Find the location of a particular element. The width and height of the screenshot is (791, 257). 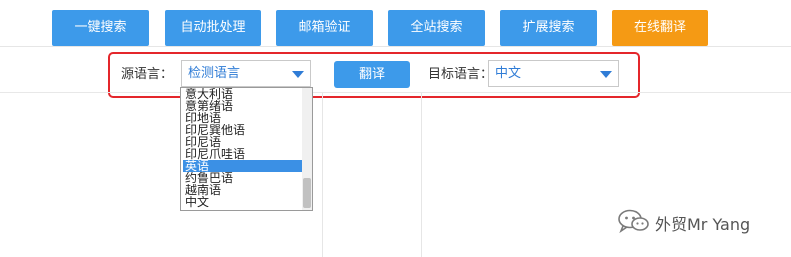

toolbar-divider is located at coordinates (395, 92).